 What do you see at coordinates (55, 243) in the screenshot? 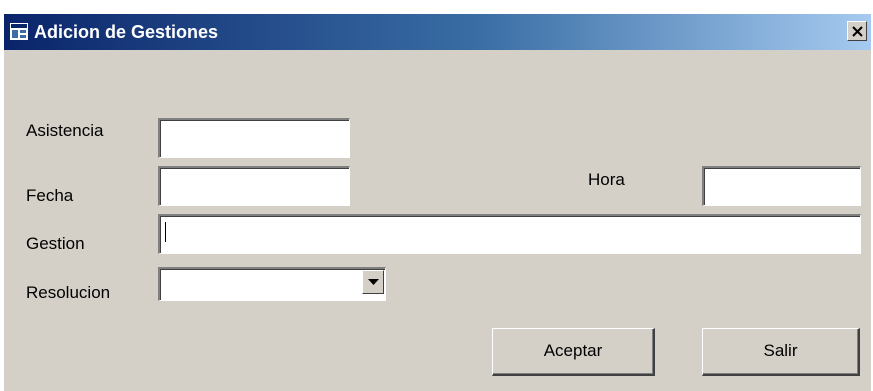
I see `gestion-label: Gestion` at bounding box center [55, 243].